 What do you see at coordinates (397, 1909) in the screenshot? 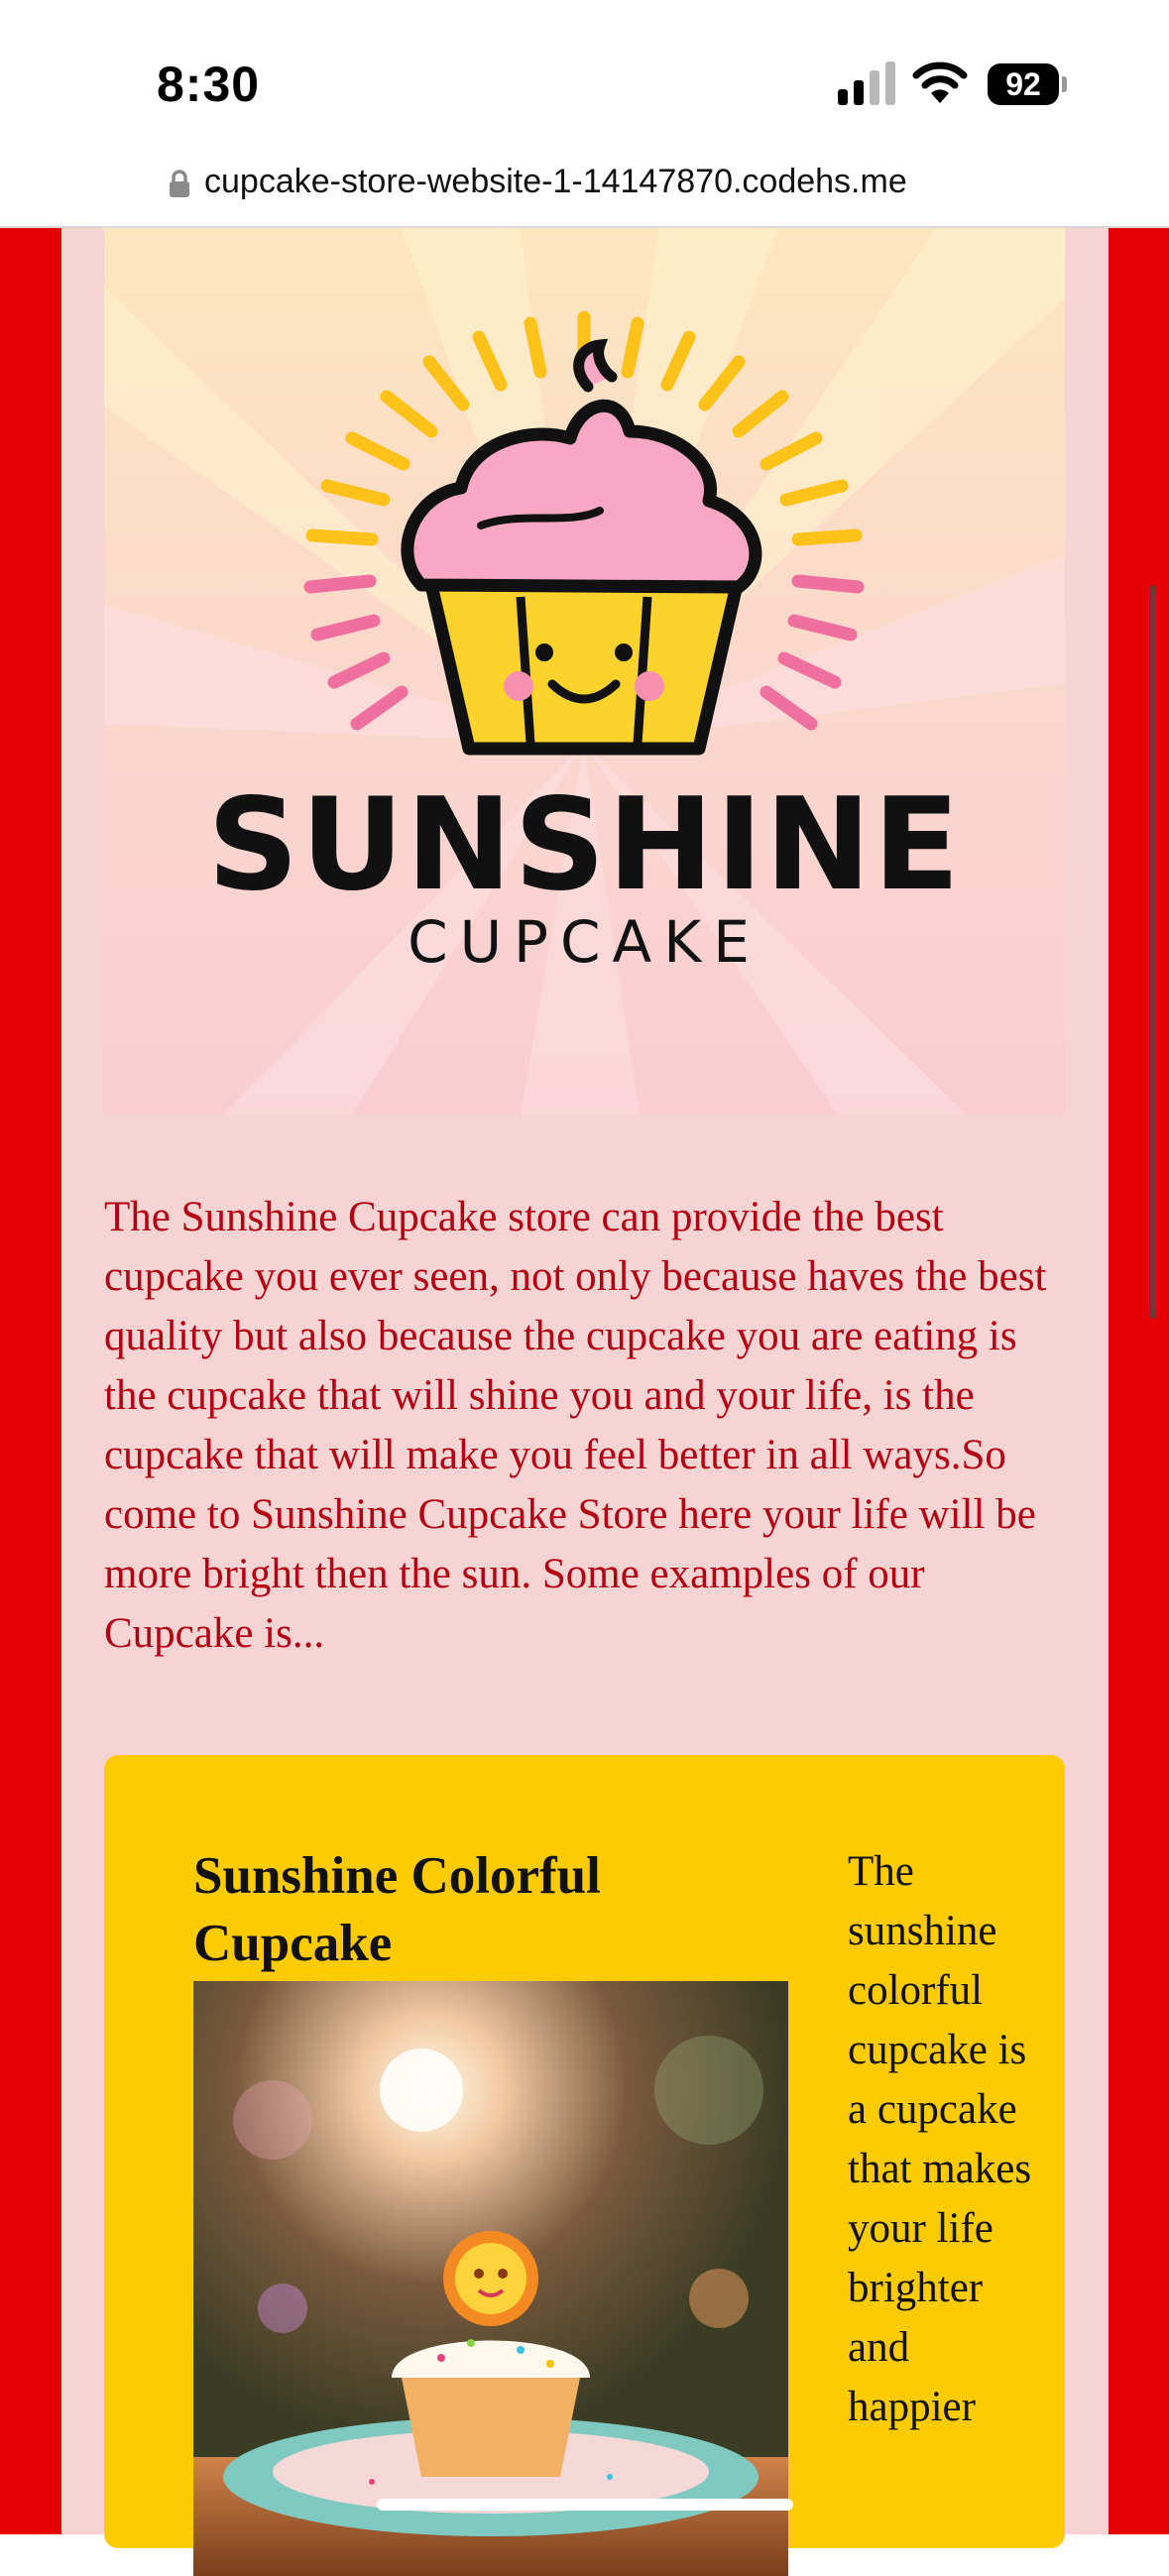
I see `product-title: Sunshine Colorful Cupcake` at bounding box center [397, 1909].